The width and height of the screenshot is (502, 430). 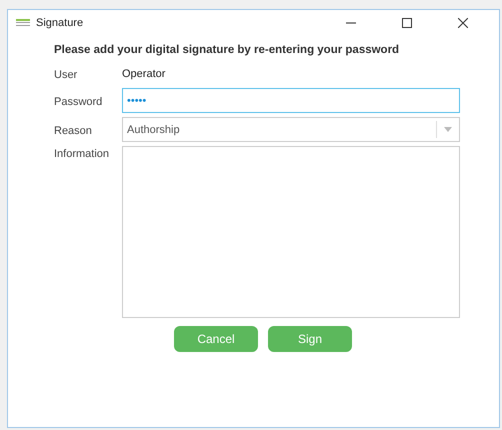 What do you see at coordinates (66, 74) in the screenshot?
I see `field-label: User` at bounding box center [66, 74].